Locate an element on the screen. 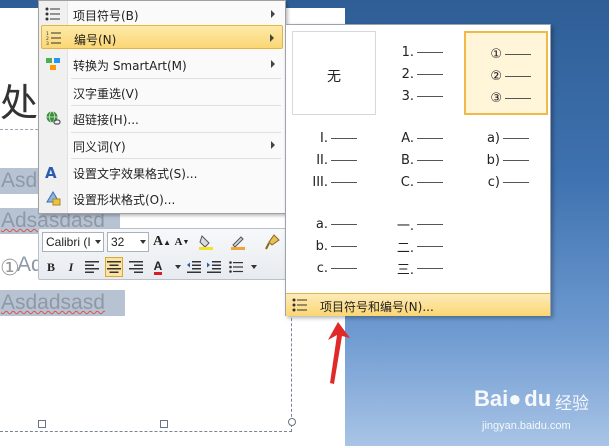 This screenshot has height=446, width=609. annotation-arrow-icon is located at coordinates (339, 353).